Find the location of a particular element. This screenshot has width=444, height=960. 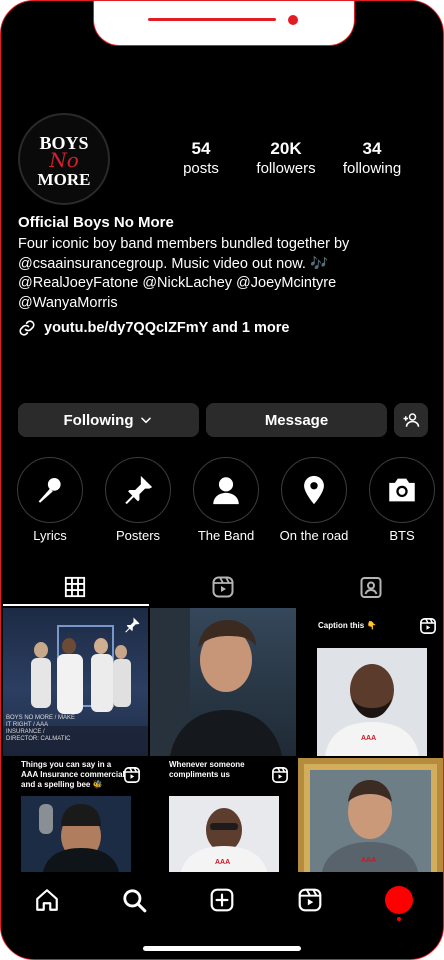

grid-icon is located at coordinates (75, 587).